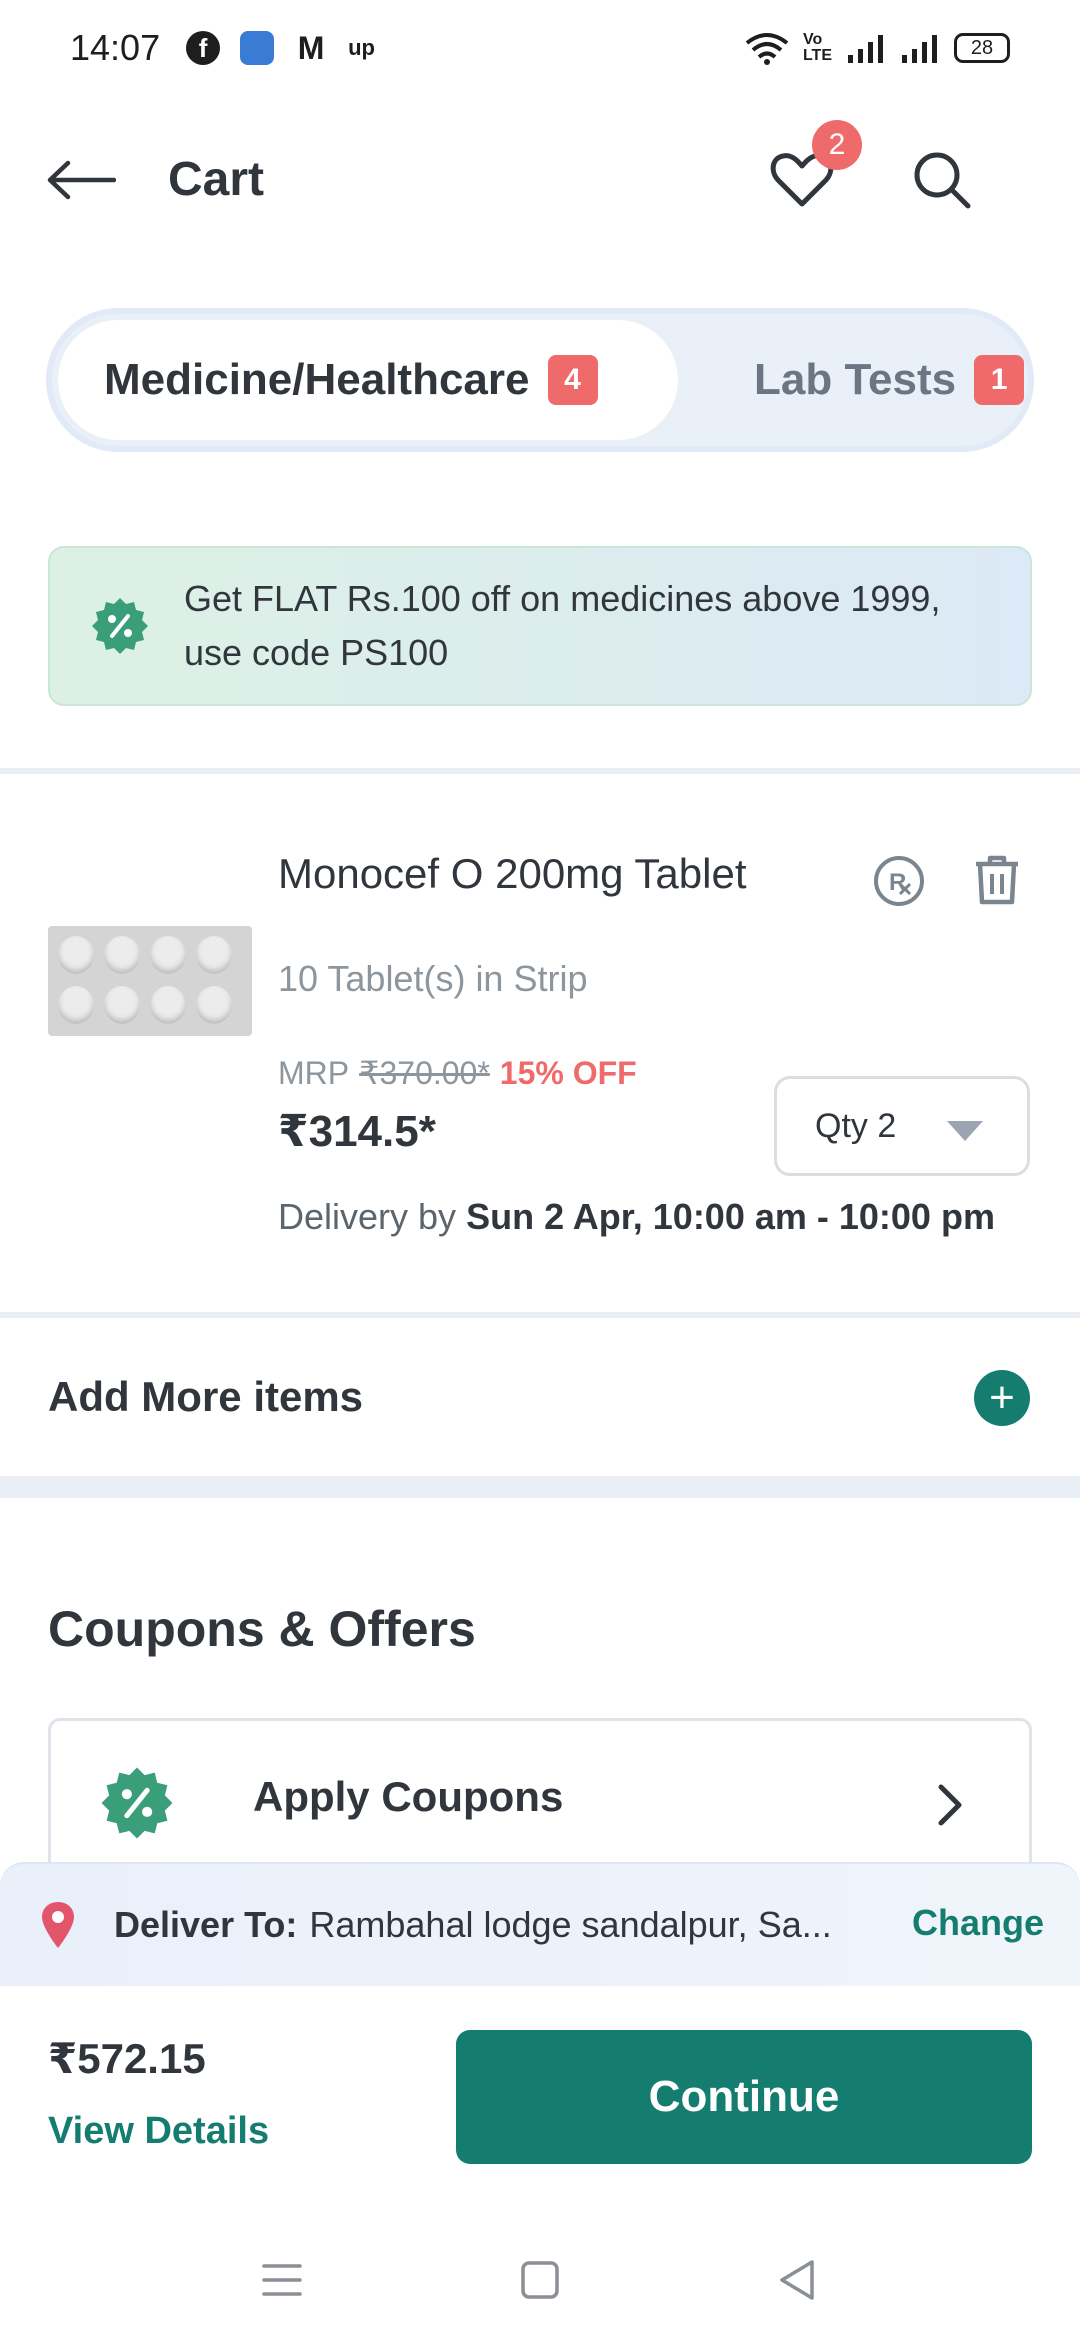 The image size is (1080, 2340). What do you see at coordinates (367, 1216) in the screenshot?
I see `delivery-prefix: Delivery by` at bounding box center [367, 1216].